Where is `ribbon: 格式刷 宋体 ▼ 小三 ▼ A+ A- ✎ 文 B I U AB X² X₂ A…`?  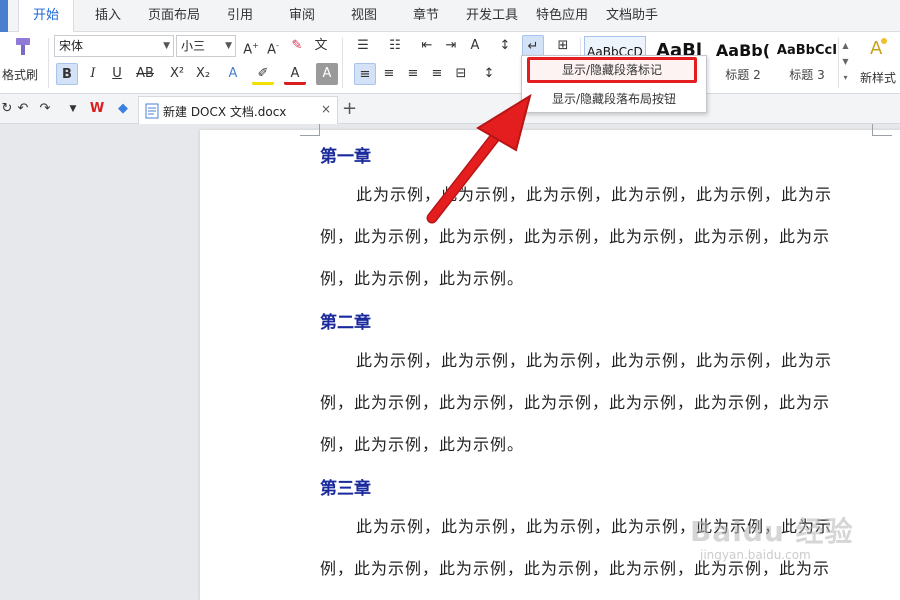
ribbon: 格式刷 宋体 ▼ 小三 ▼ A+ A- ✎ 文 B I U AB X² X₂ A… is located at coordinates (450, 63).